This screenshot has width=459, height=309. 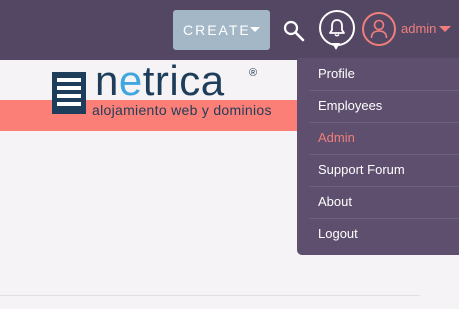 I want to click on menu-item-employees: Employees, so click(x=378, y=106).